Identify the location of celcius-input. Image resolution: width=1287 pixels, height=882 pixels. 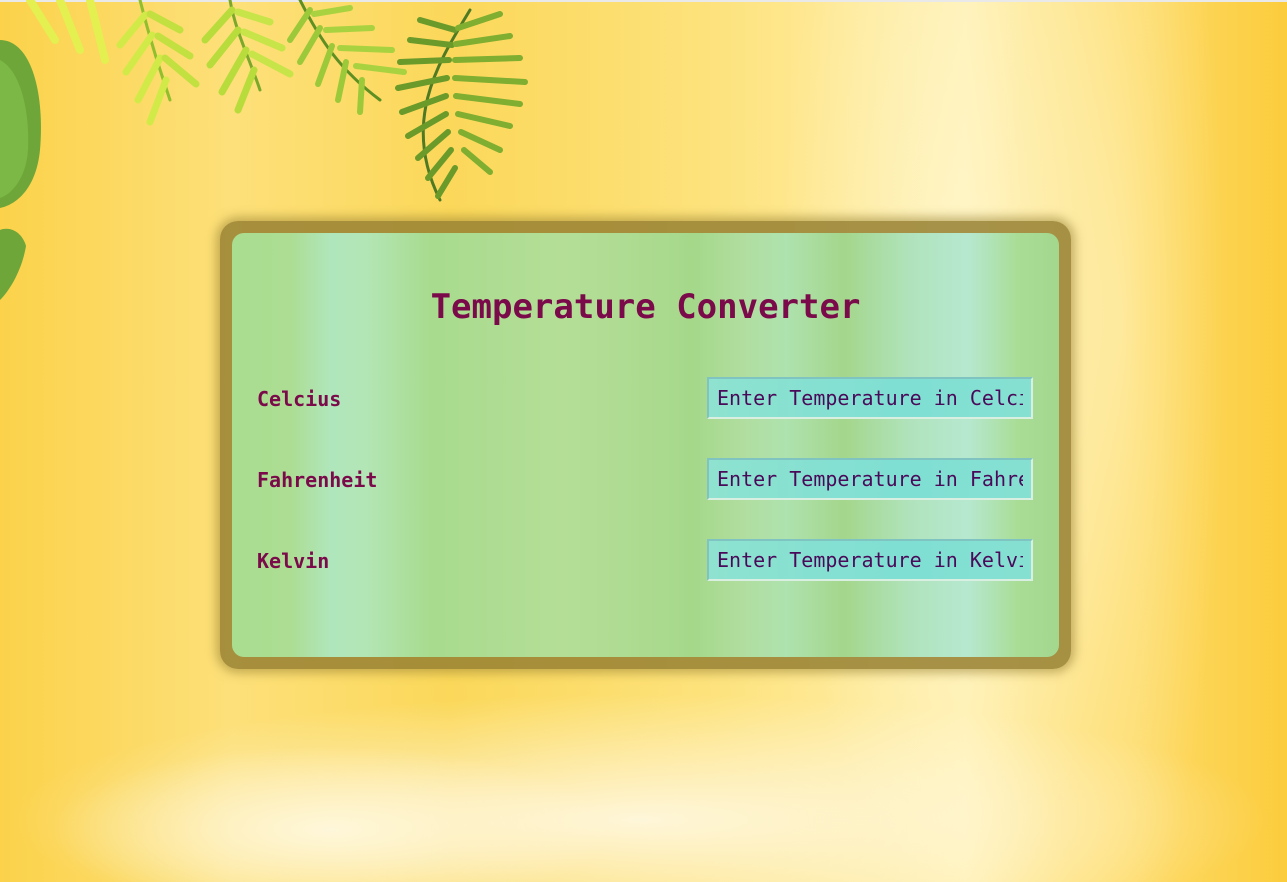
(870, 398).